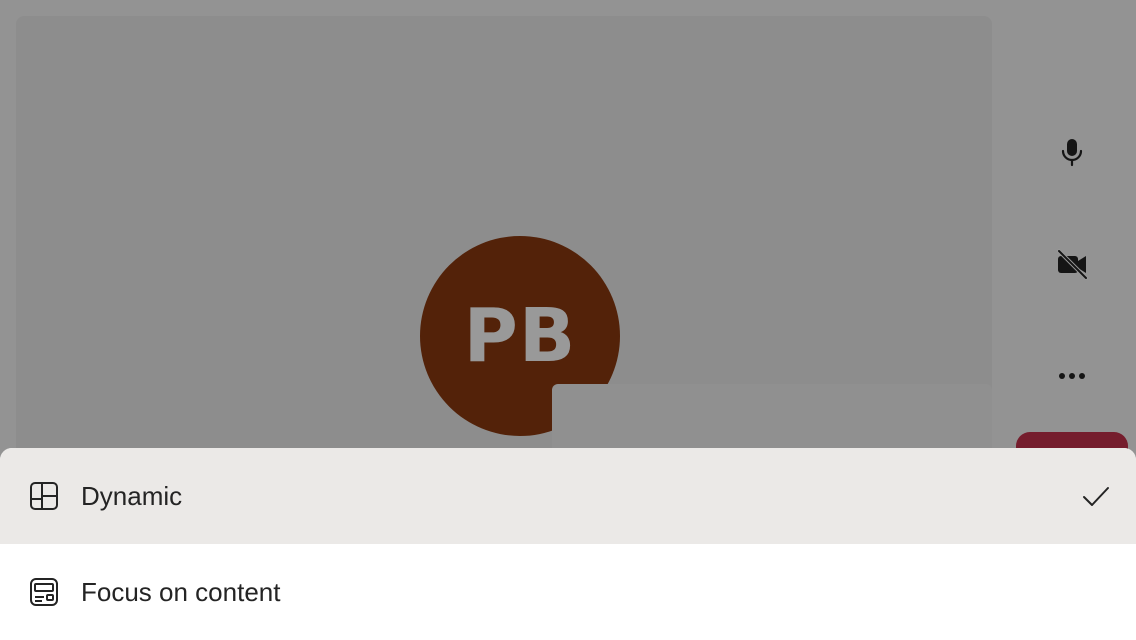 Image resolution: width=1136 pixels, height=640 pixels. Describe the element at coordinates (44, 496) in the screenshot. I see `dynamic-layout-icon` at that location.